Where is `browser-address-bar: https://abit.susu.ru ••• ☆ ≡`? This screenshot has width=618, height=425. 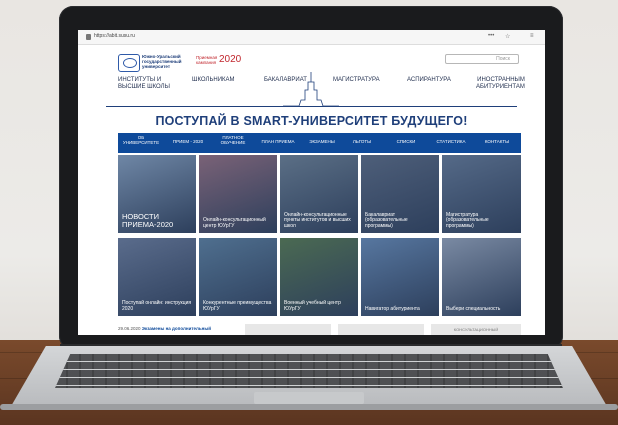
browser-address-bar: https://abit.susu.ru ••• ☆ ≡ is located at coordinates (311, 37).